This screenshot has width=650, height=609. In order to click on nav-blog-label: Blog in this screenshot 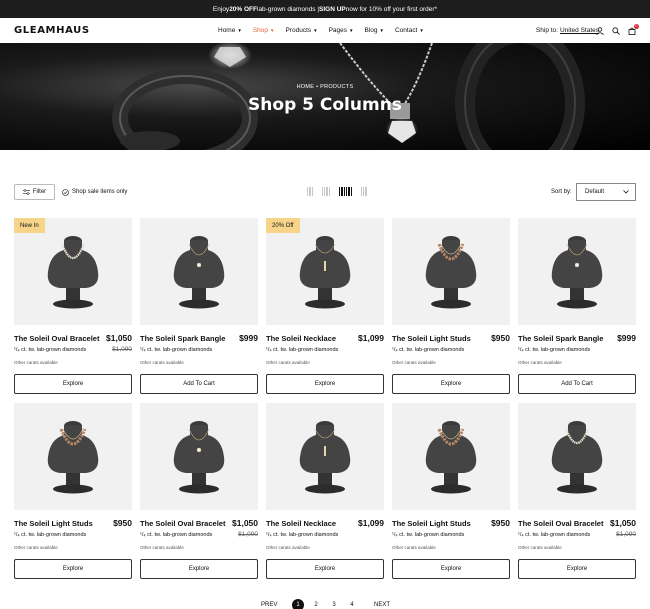, I will do `click(371, 30)`.